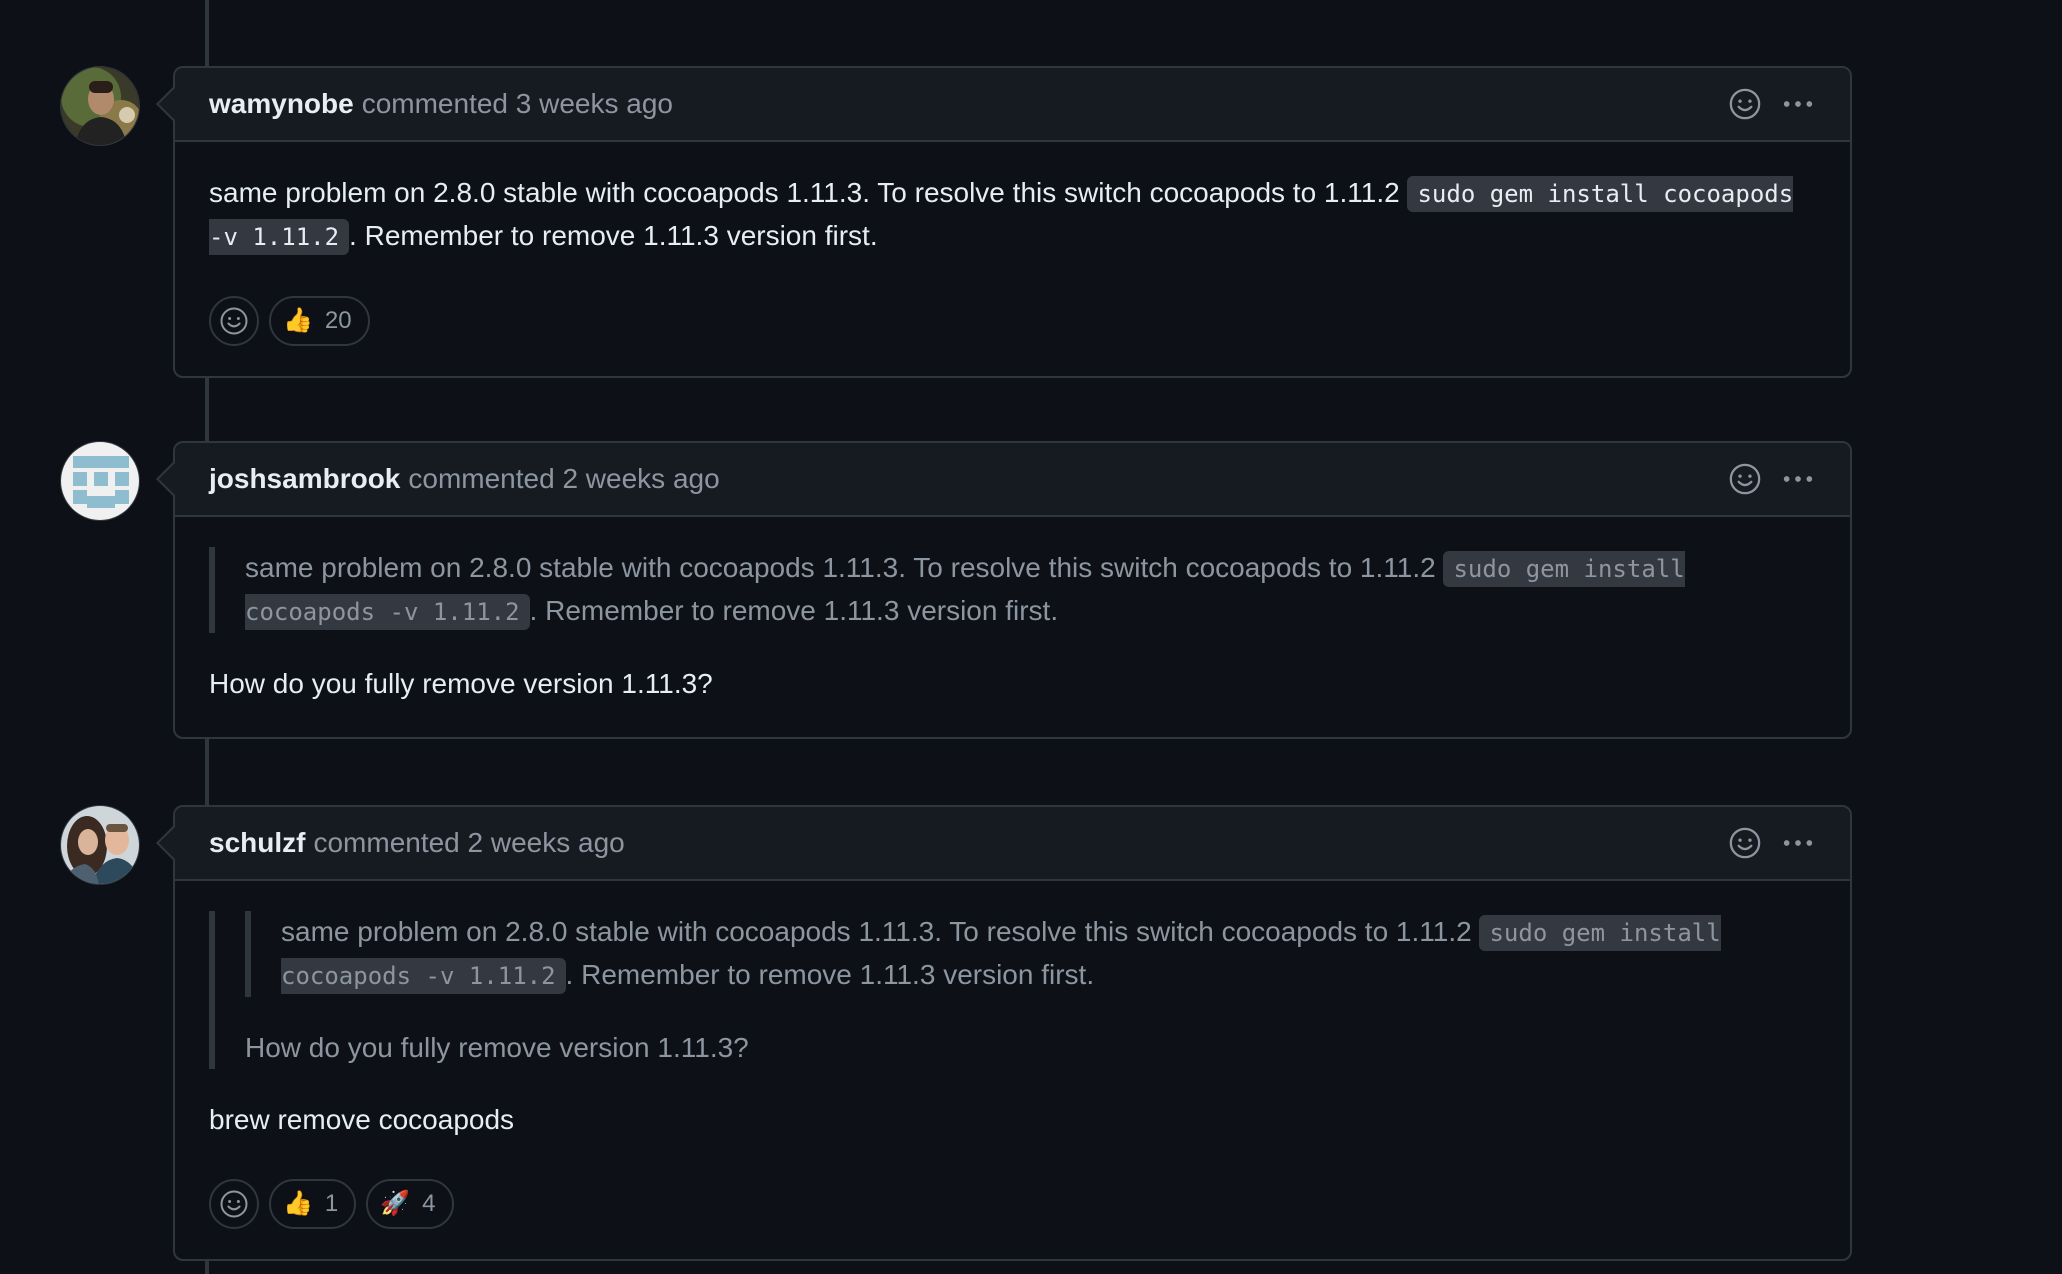 The width and height of the screenshot is (2062, 1274). I want to click on comment-author: wamynobe, so click(281, 104).